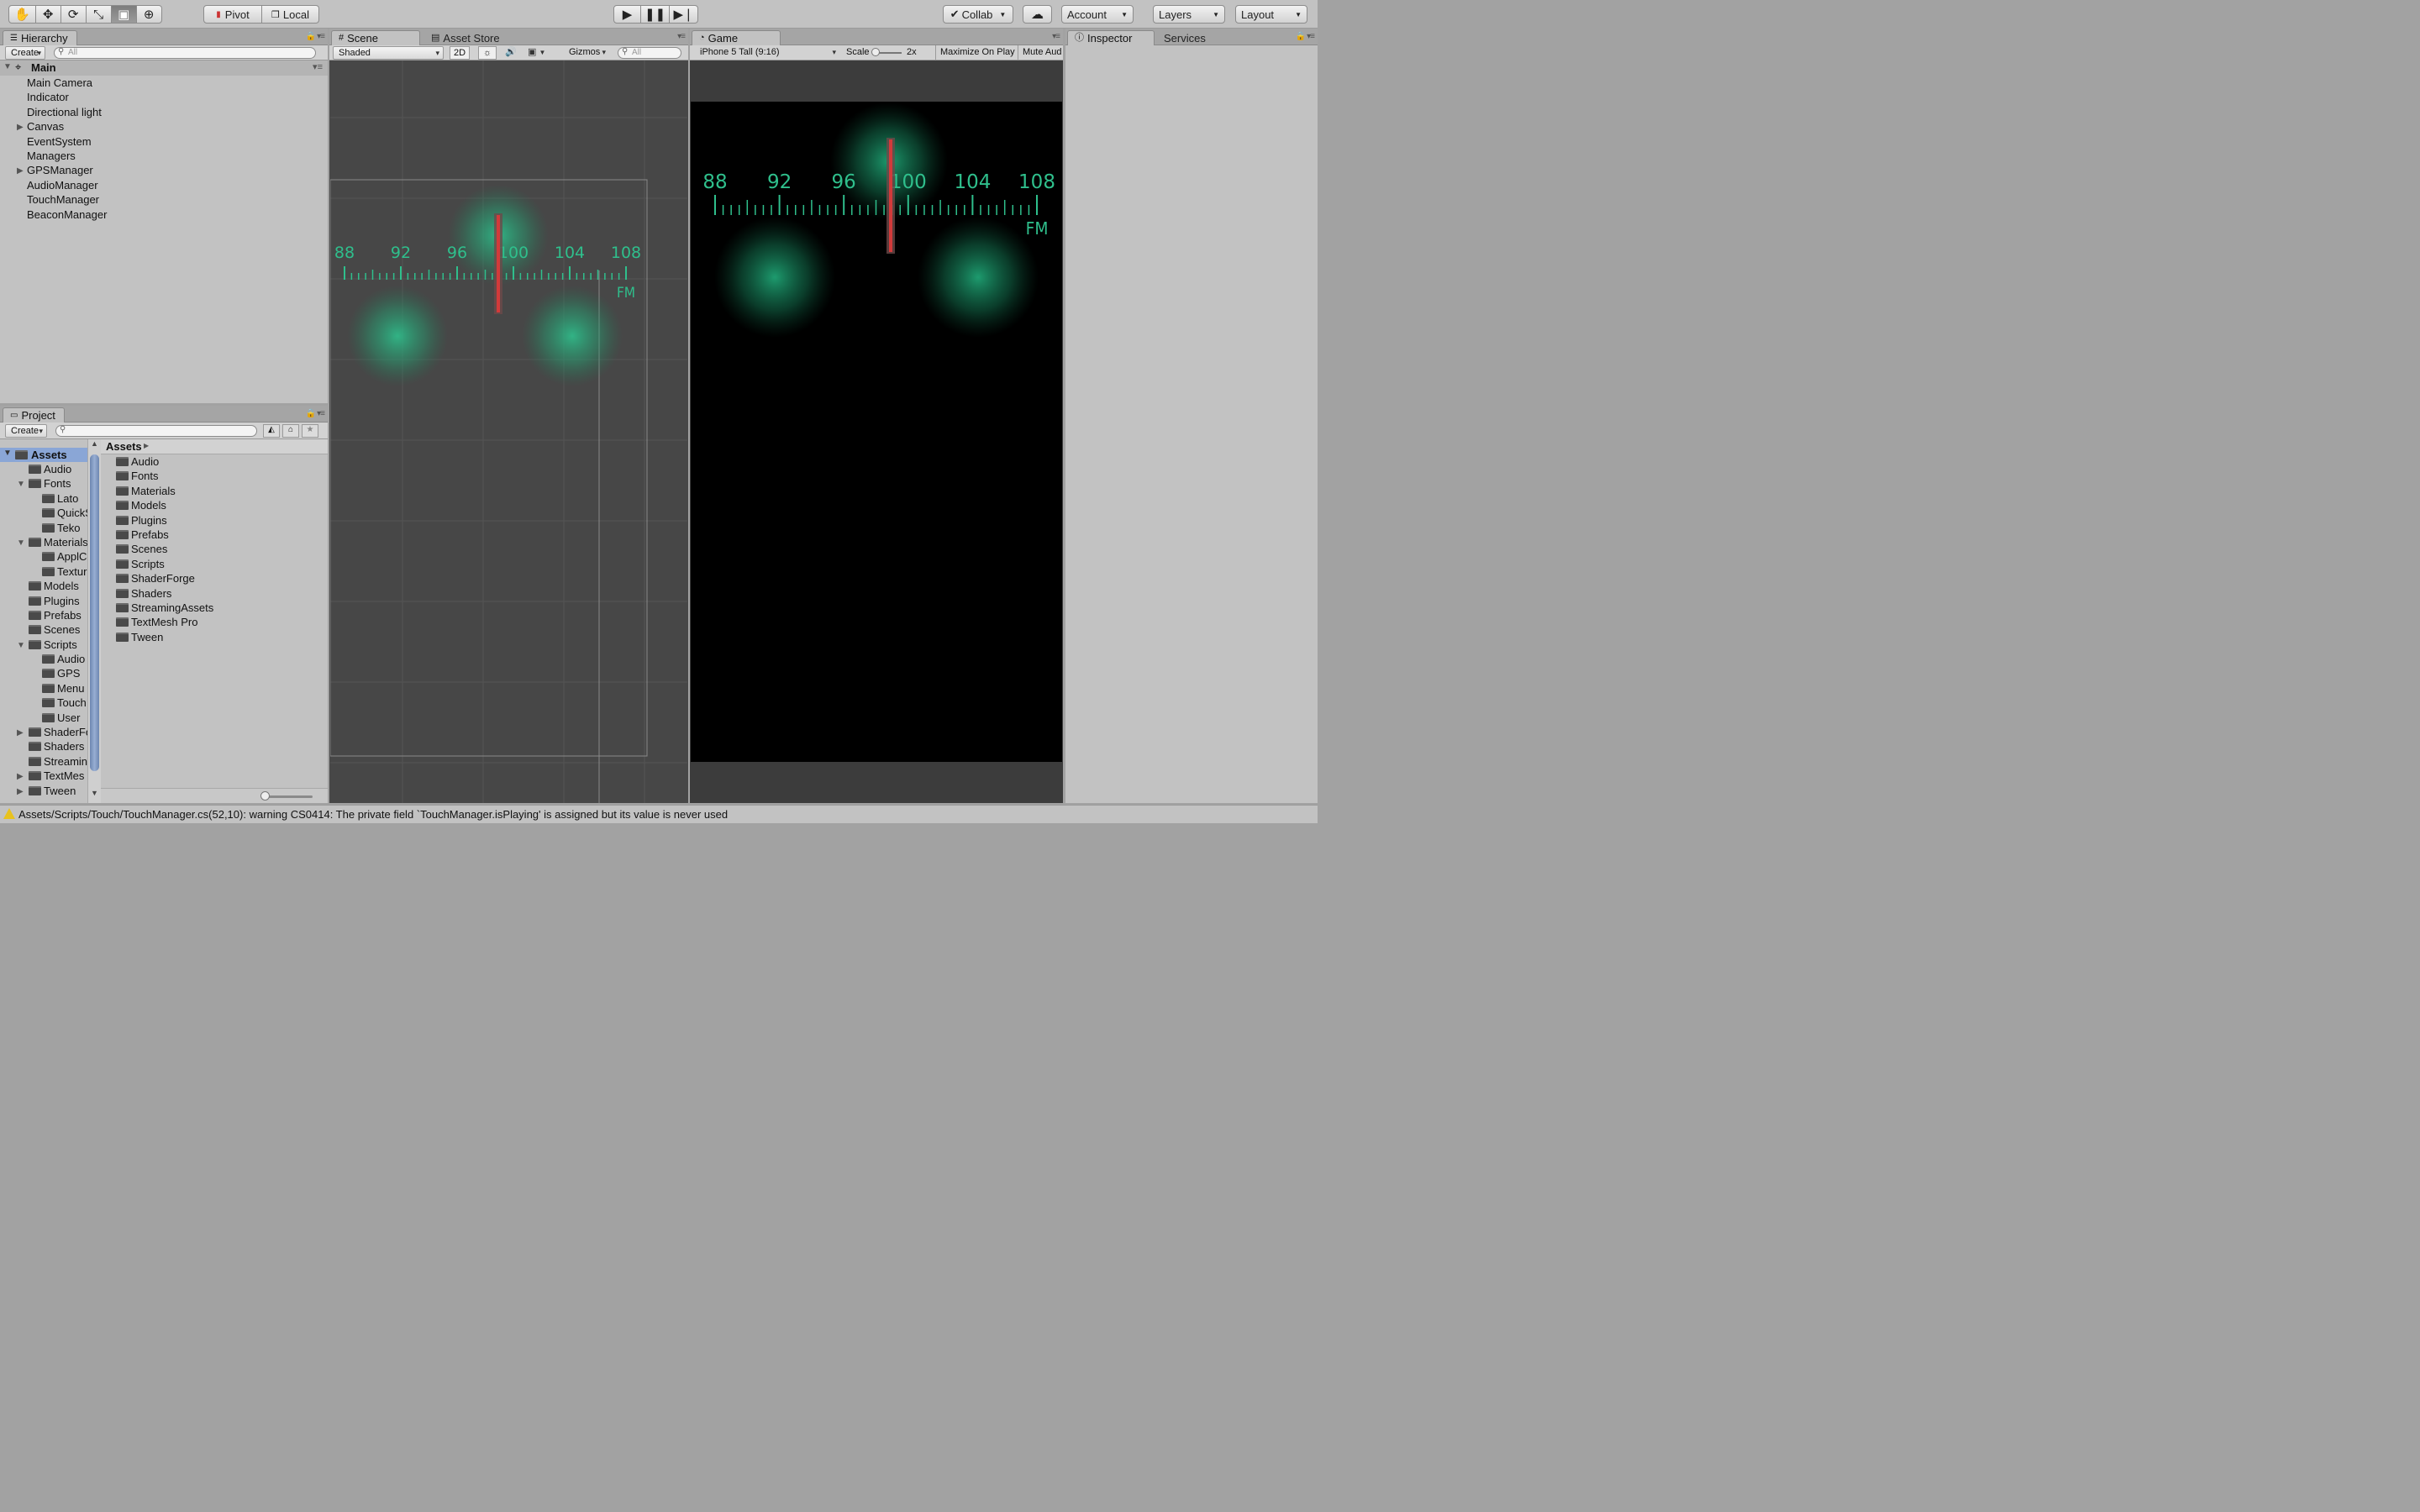 The height and width of the screenshot is (1512, 2420). Describe the element at coordinates (389, 53) in the screenshot. I see `shading-mode-dropdown: Shaded` at that location.